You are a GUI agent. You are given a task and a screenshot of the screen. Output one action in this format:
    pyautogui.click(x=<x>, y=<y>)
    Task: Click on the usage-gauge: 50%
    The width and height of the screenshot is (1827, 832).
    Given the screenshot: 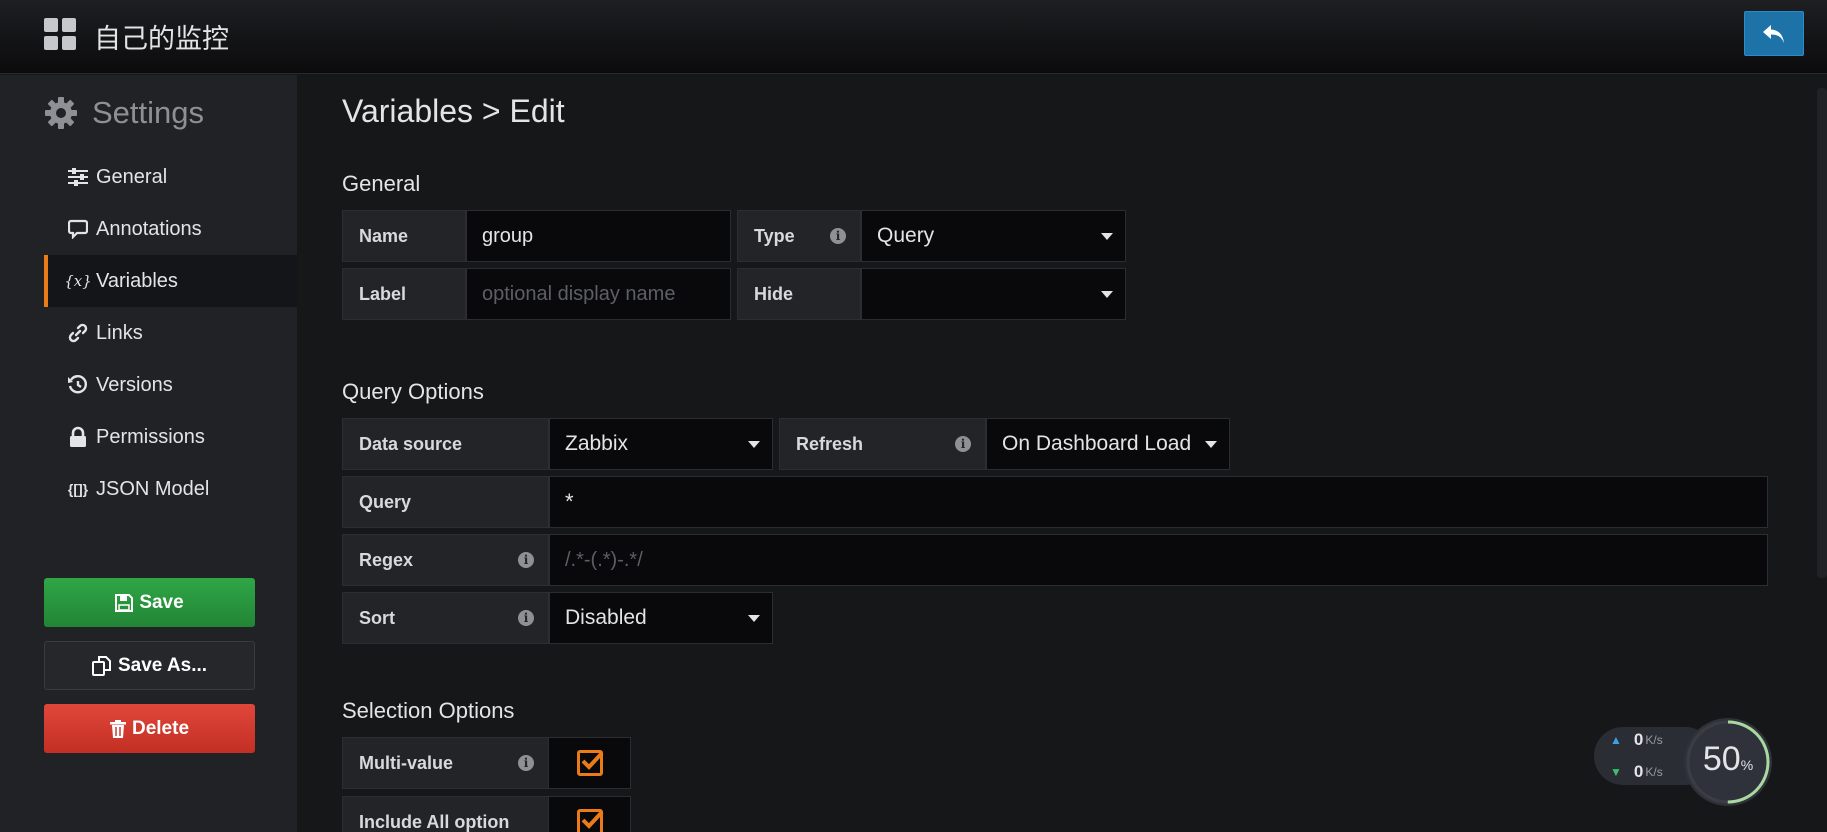 What is the action you would take?
    pyautogui.click(x=1728, y=762)
    